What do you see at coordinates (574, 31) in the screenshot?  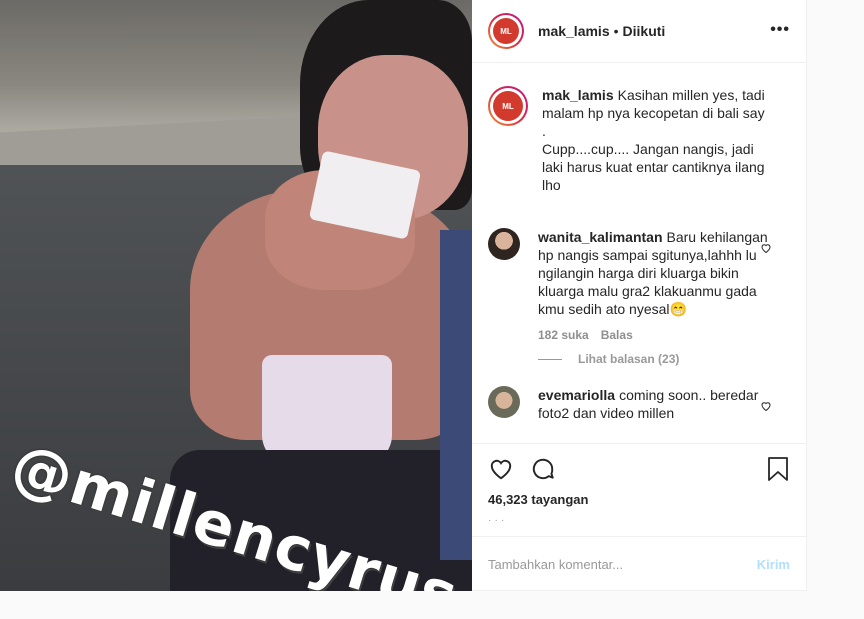 I see `author-username: mak_lamis` at bounding box center [574, 31].